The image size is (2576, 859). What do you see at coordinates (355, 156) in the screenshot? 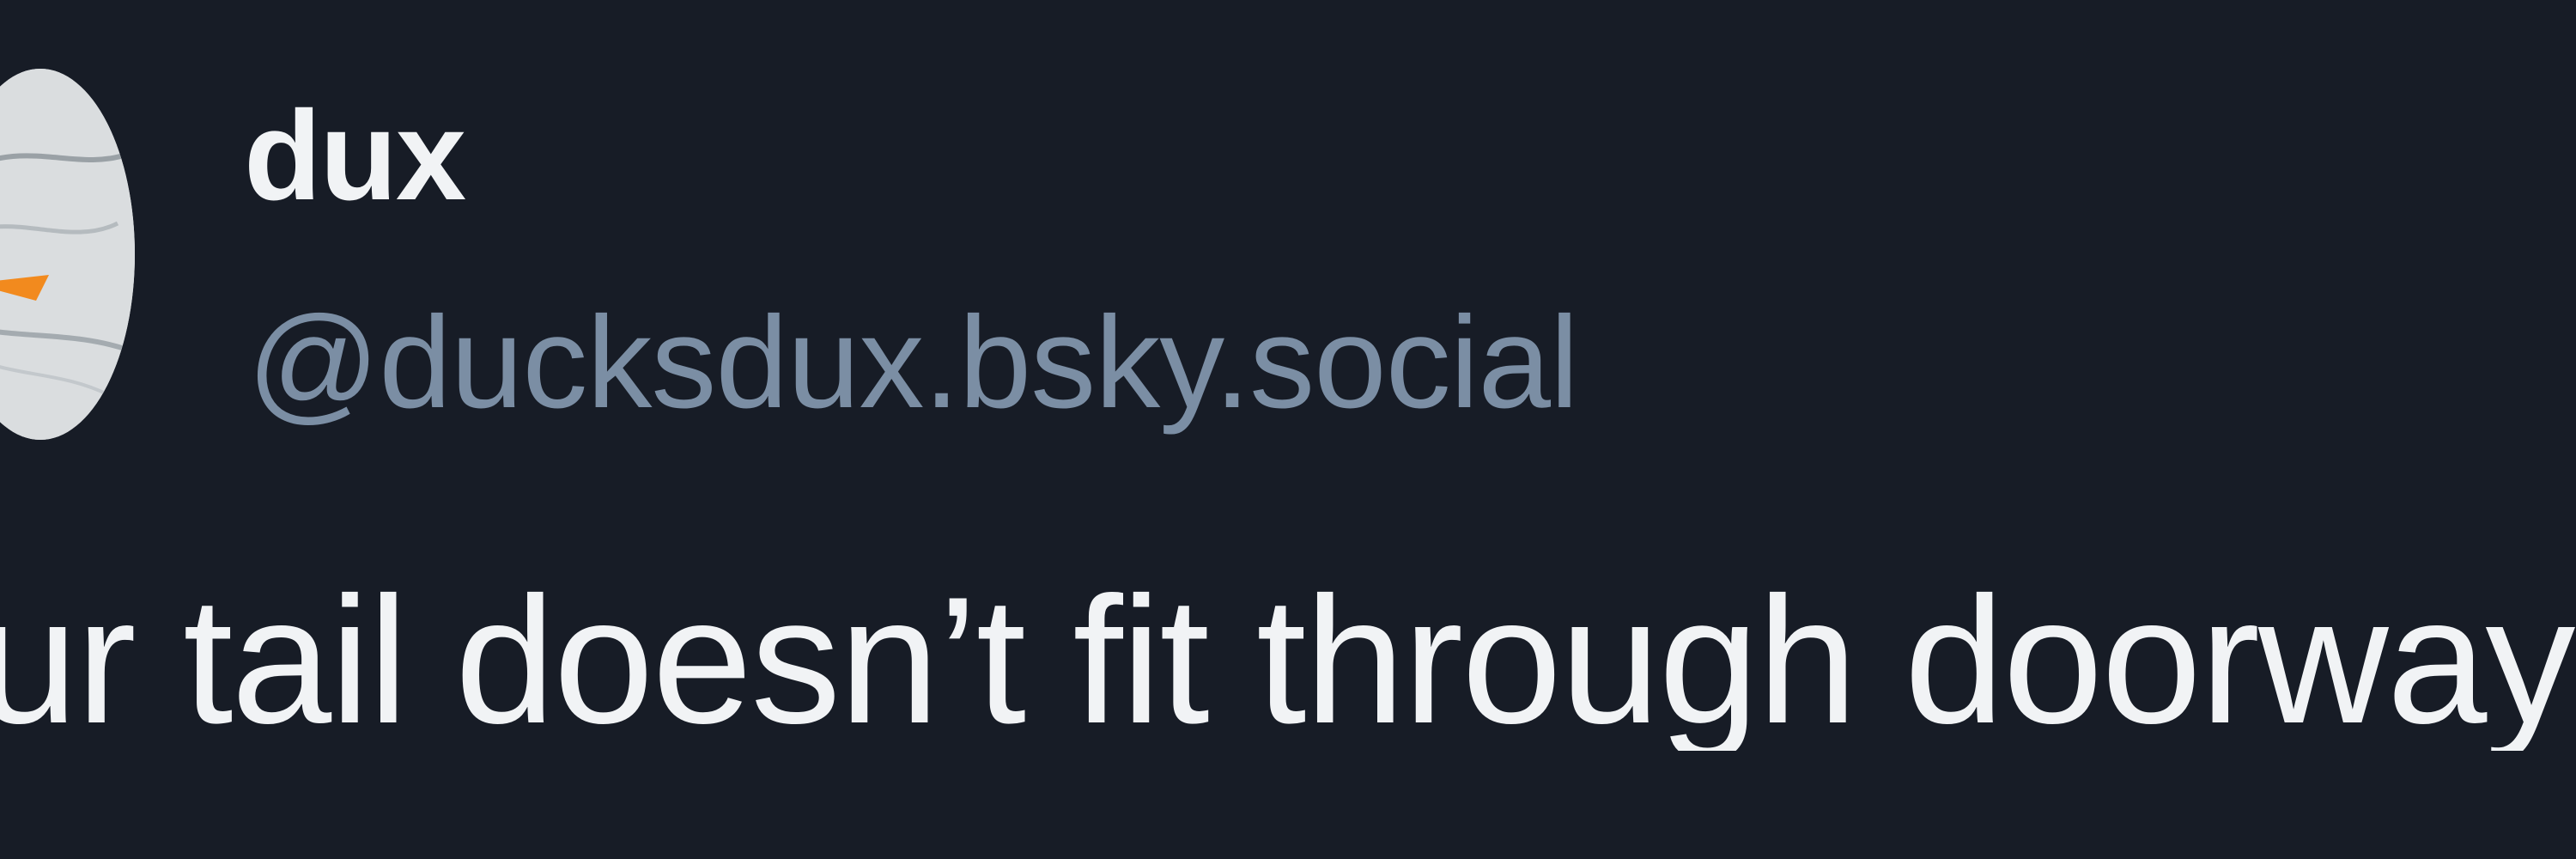
I see `author-display-name: dux` at bounding box center [355, 156].